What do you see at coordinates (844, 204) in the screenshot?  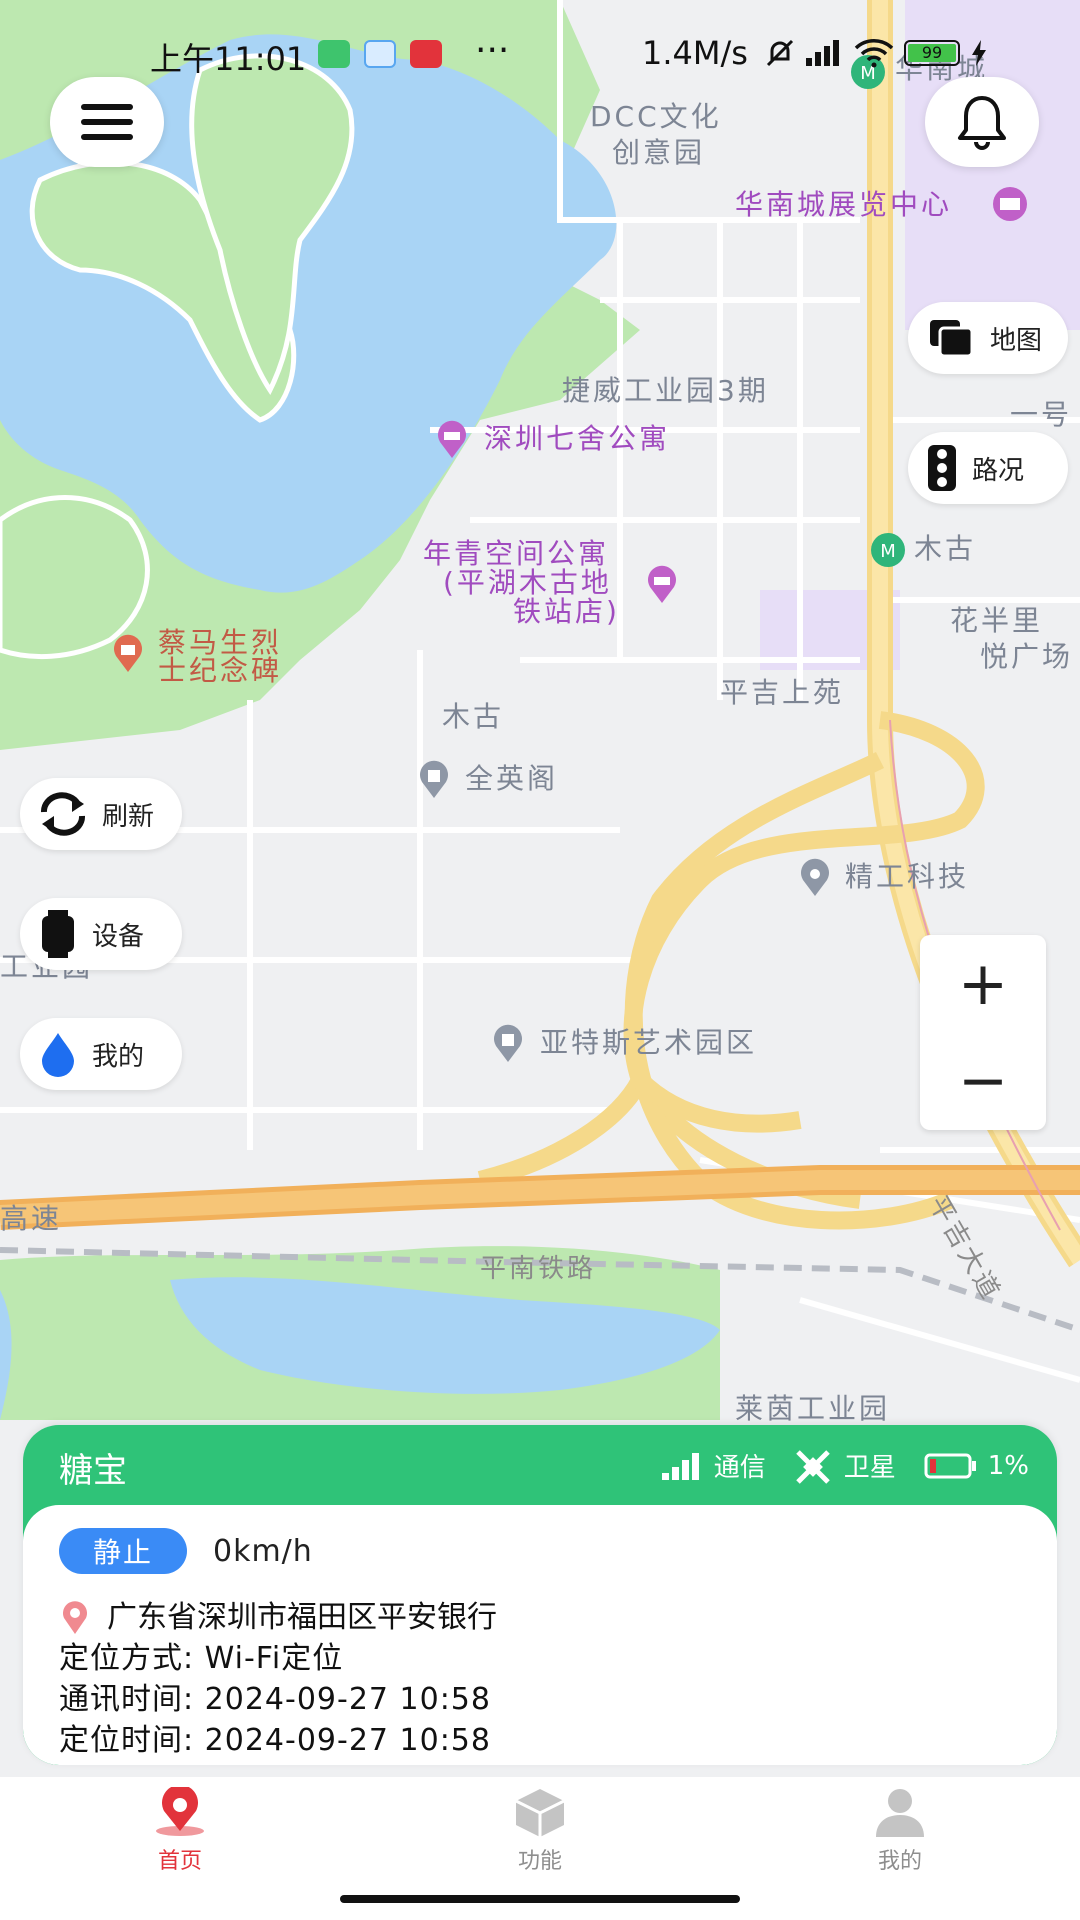 I see `map-label: 华南城展览中心` at bounding box center [844, 204].